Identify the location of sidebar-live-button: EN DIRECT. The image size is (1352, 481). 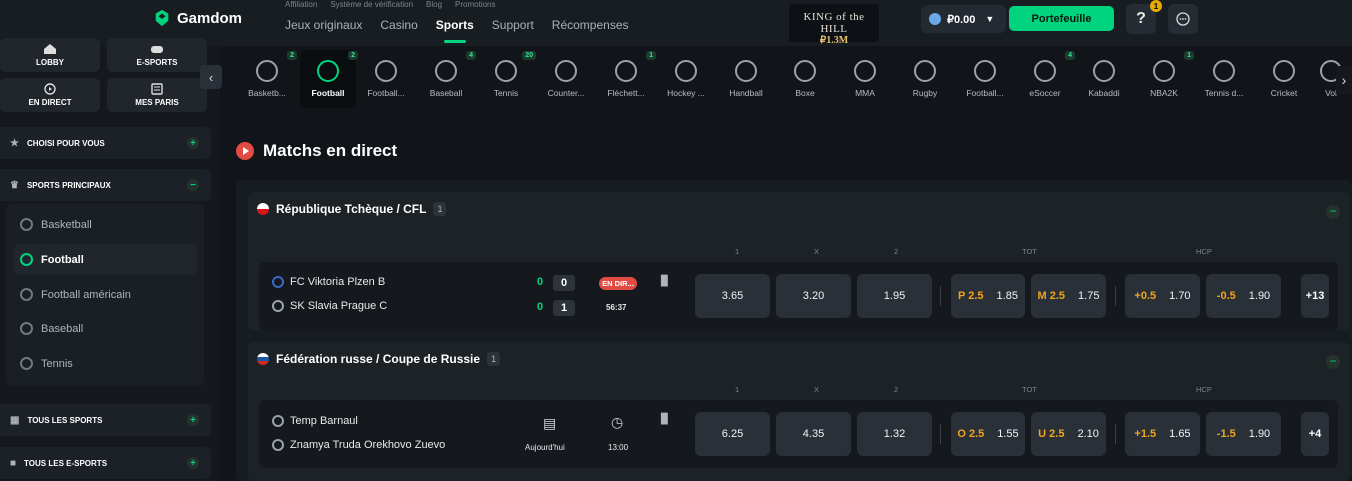
(50, 95).